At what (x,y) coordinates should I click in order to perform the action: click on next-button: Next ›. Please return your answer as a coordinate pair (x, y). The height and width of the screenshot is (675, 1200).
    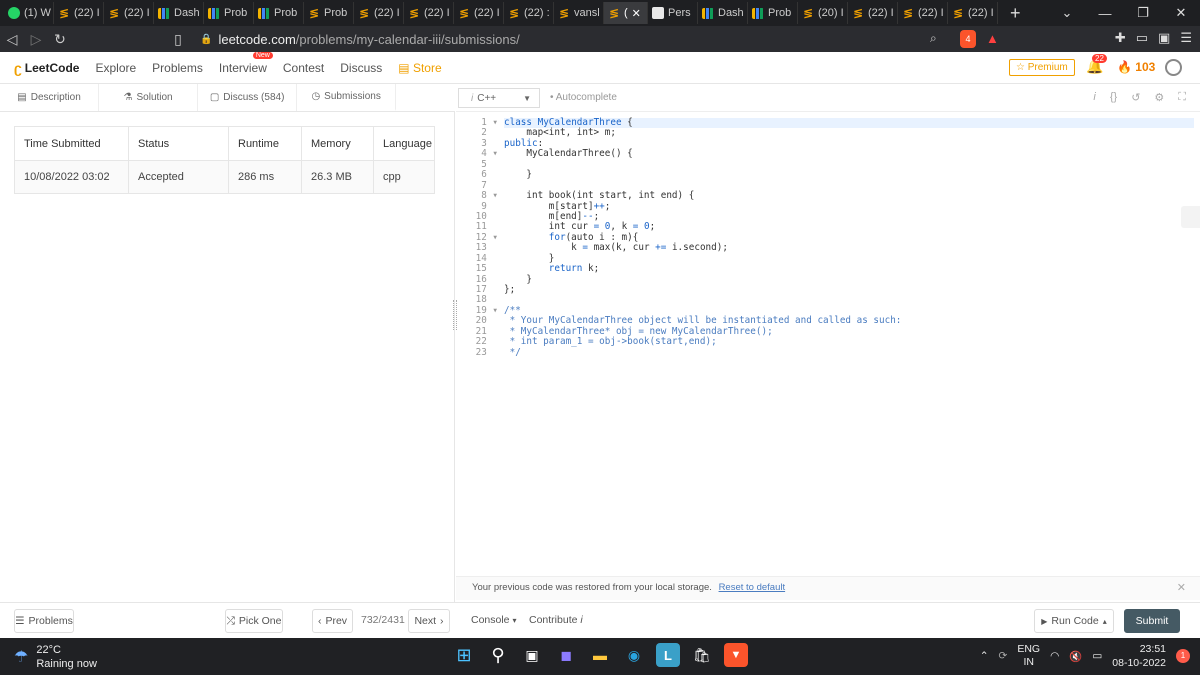
    Looking at the image, I should click on (429, 621).